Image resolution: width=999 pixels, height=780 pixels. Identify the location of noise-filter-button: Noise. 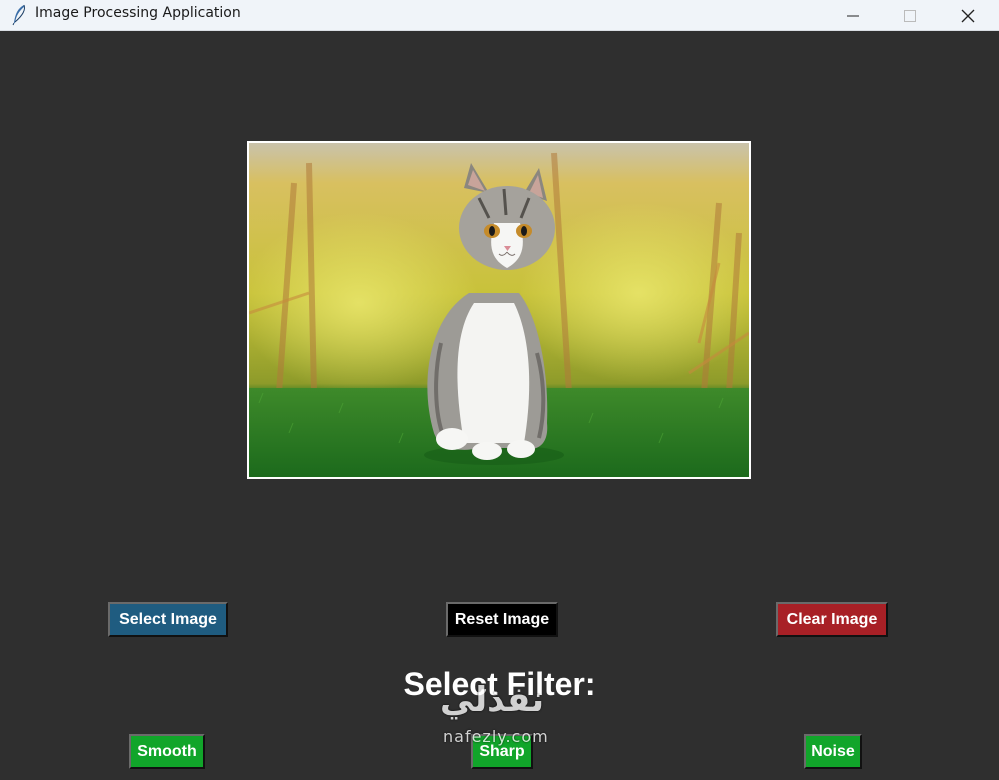
(833, 751).